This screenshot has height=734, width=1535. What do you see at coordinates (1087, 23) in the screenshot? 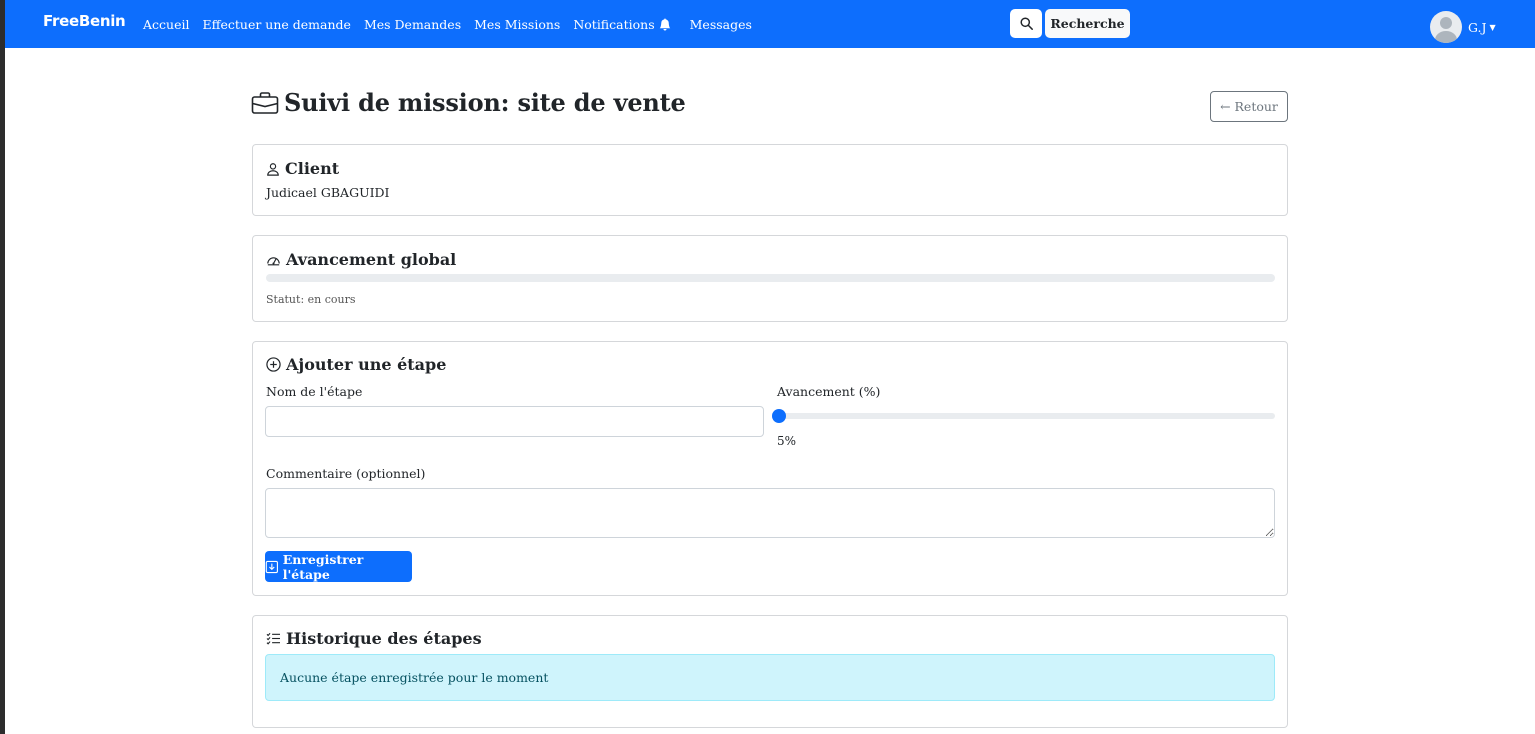
I see `search-button: Recherche` at bounding box center [1087, 23].